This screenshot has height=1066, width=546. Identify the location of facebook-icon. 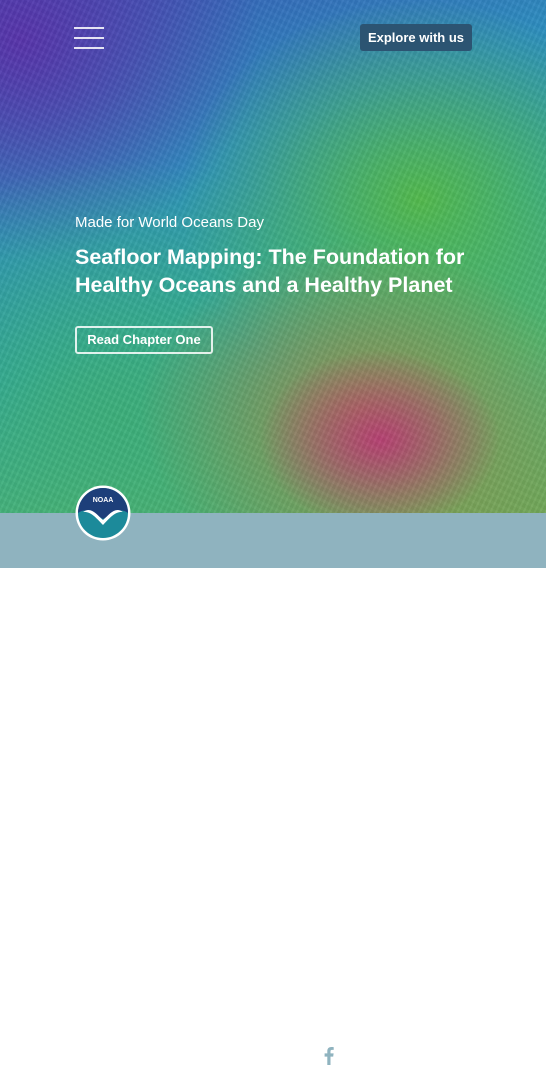
(326, 1054).